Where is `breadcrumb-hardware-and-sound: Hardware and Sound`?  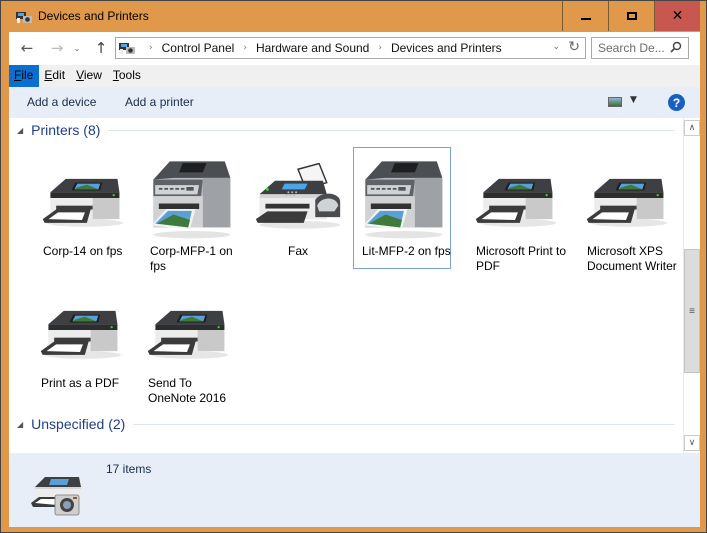
breadcrumb-hardware-and-sound: Hardware and Sound is located at coordinates (312, 48).